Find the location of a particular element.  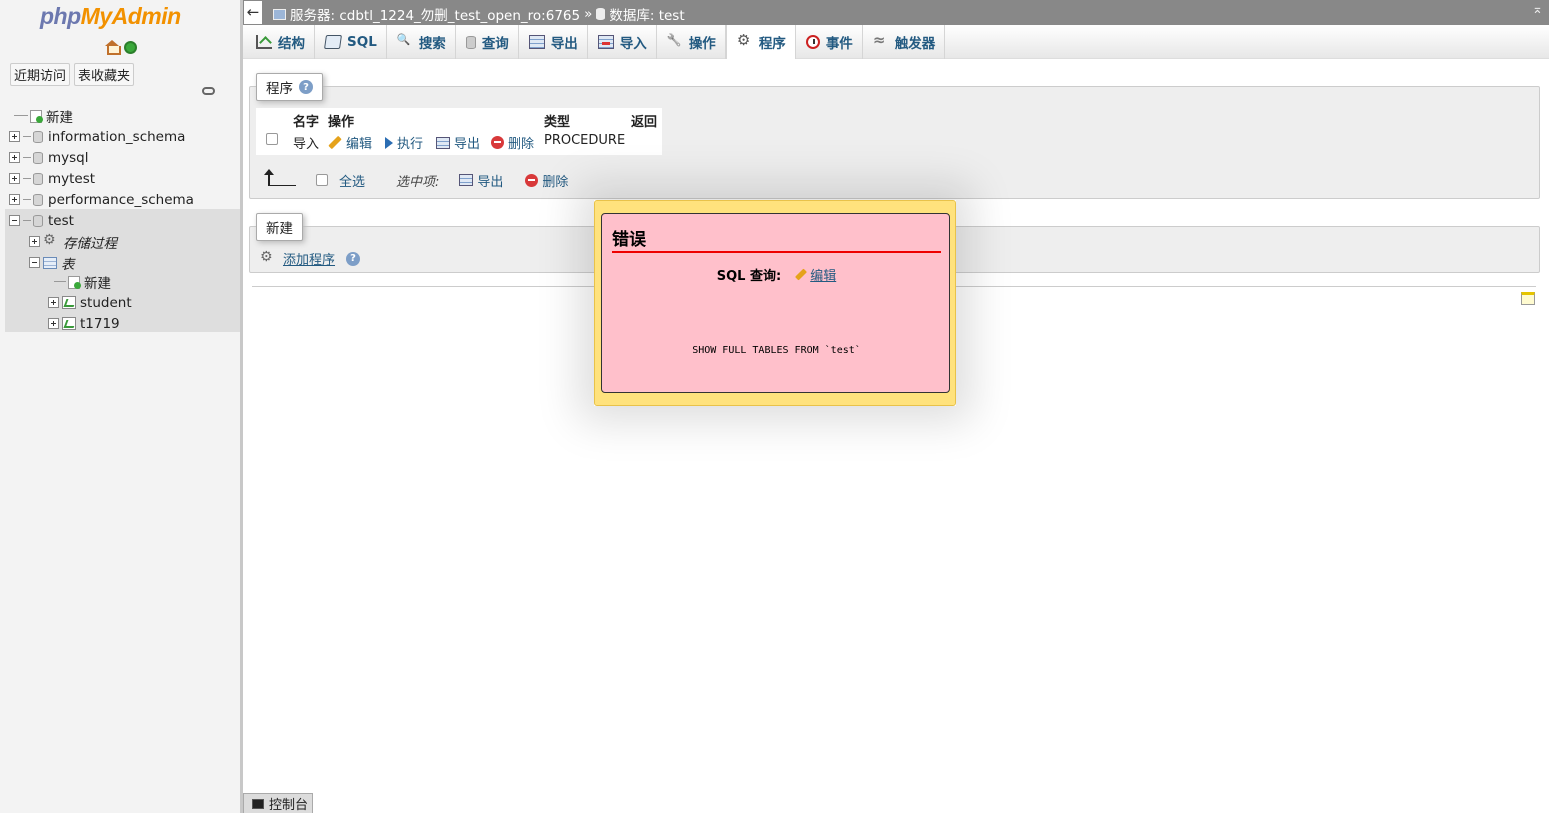

delete-icon is located at coordinates (532, 180).